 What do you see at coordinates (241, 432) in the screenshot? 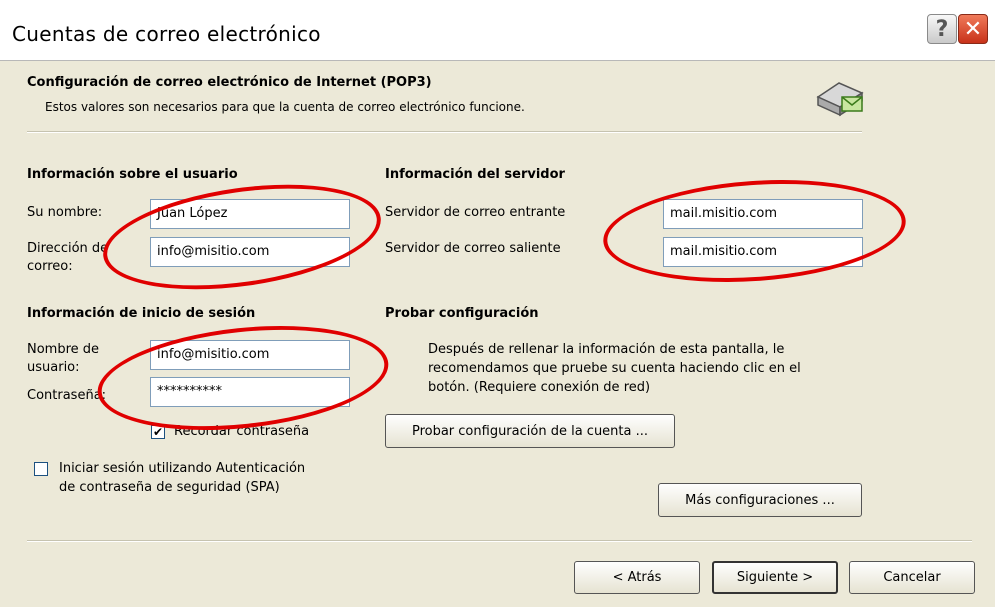
I see `remember-password-label: Recordar contraseña` at bounding box center [241, 432].